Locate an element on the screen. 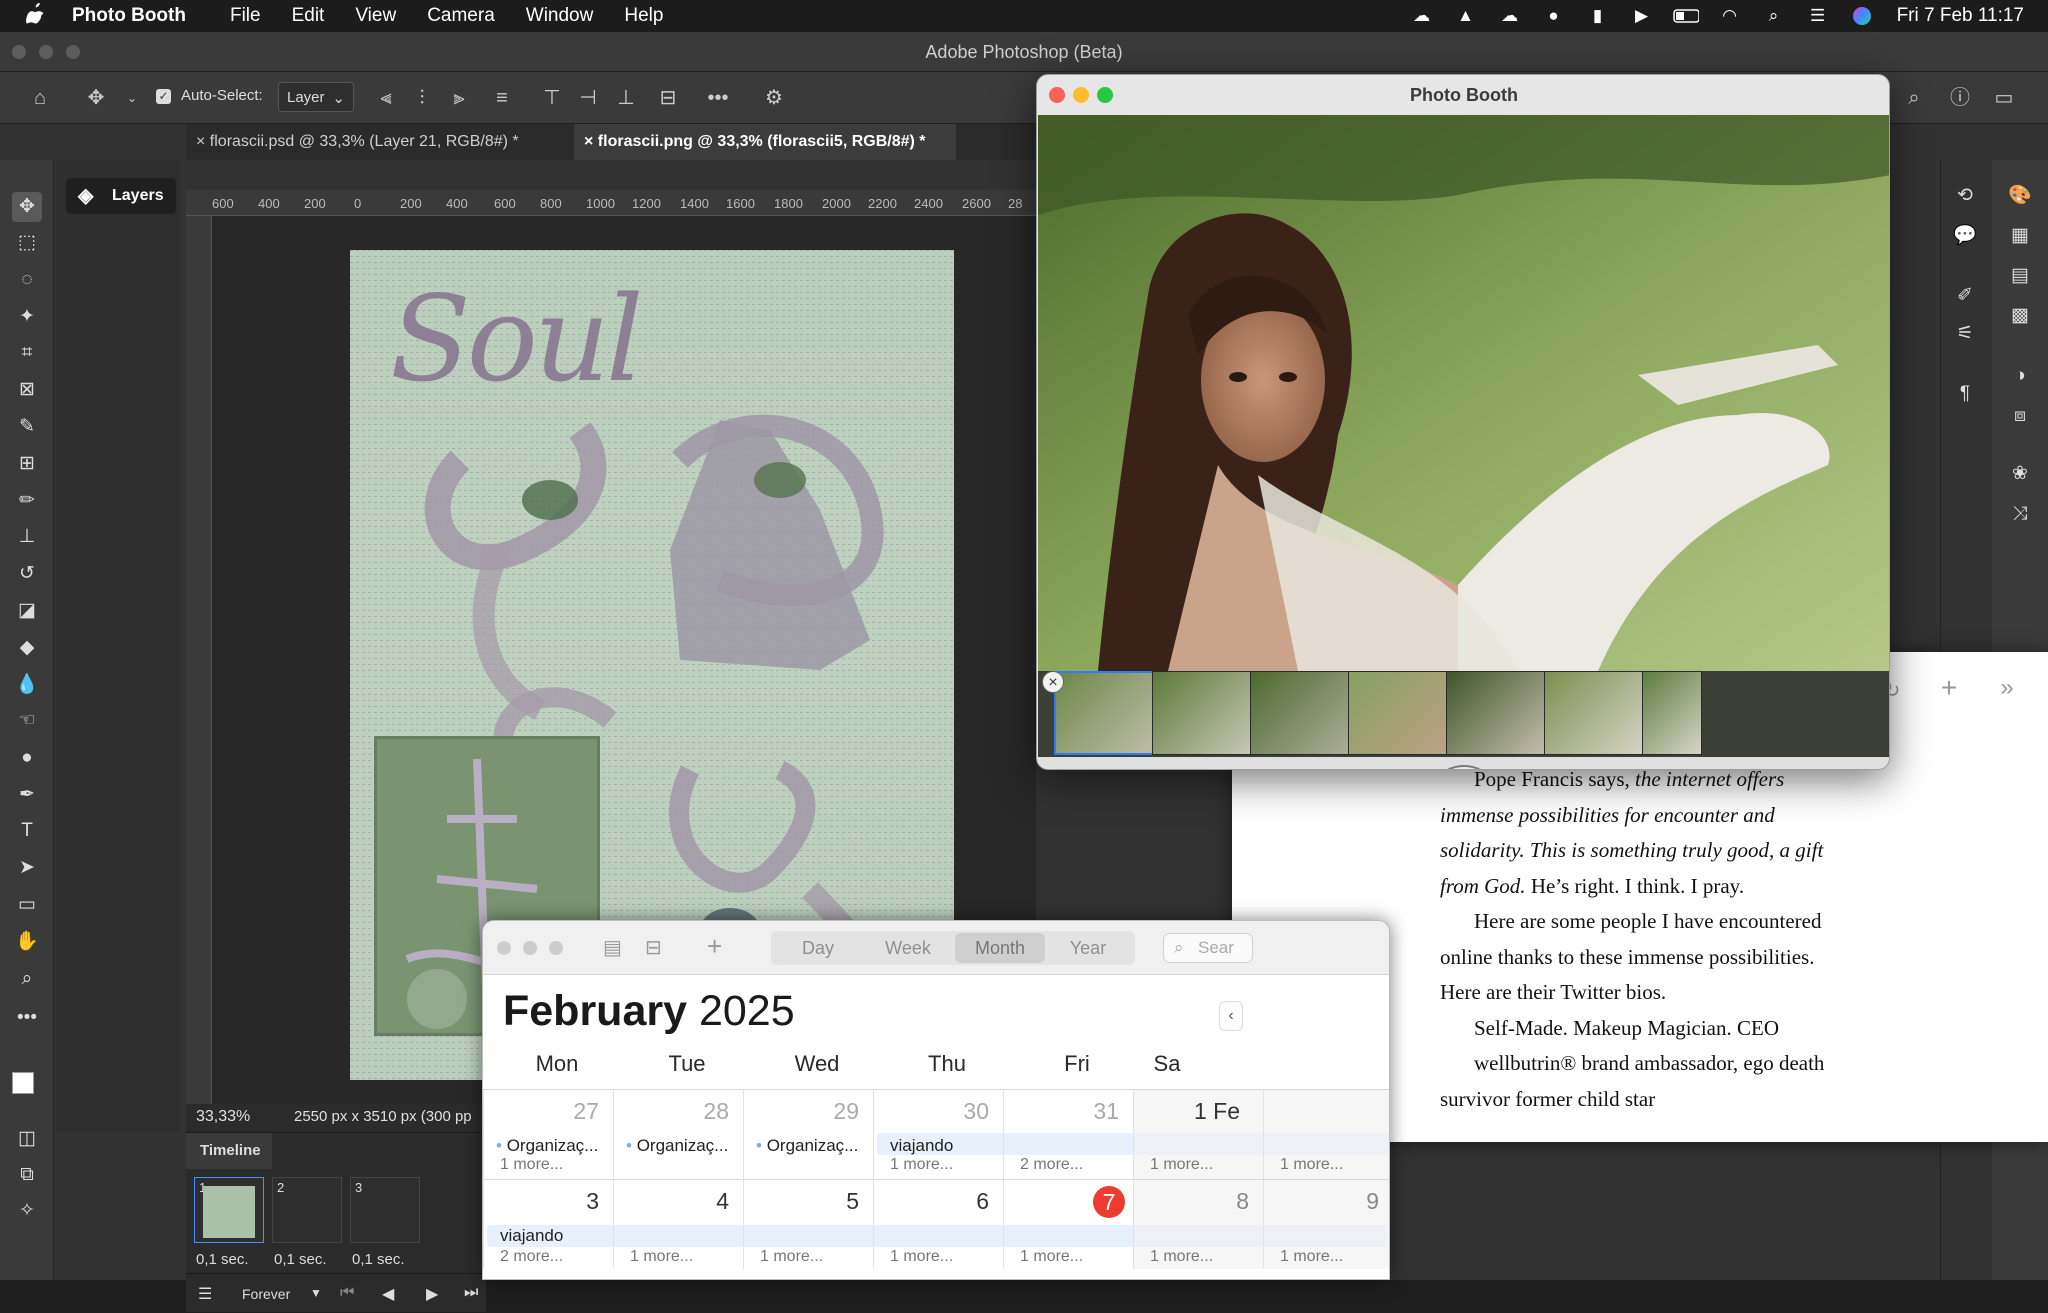 The height and width of the screenshot is (1313, 2048). view-year: Year is located at coordinates (1088, 948).